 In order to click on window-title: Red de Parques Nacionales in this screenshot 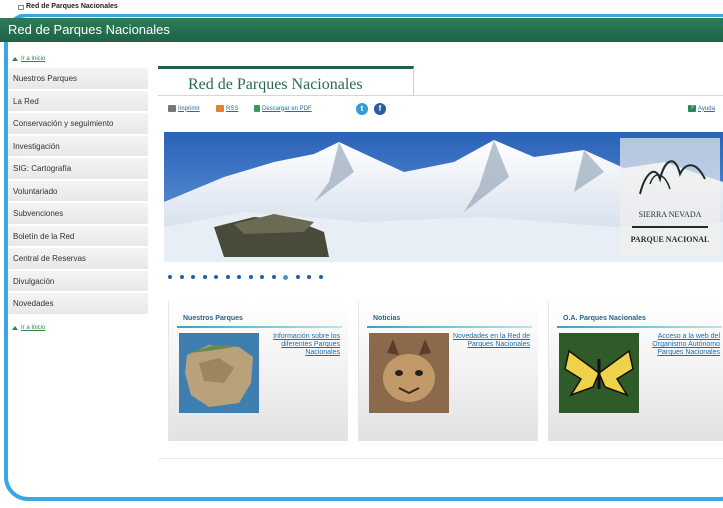, I will do `click(72, 6)`.